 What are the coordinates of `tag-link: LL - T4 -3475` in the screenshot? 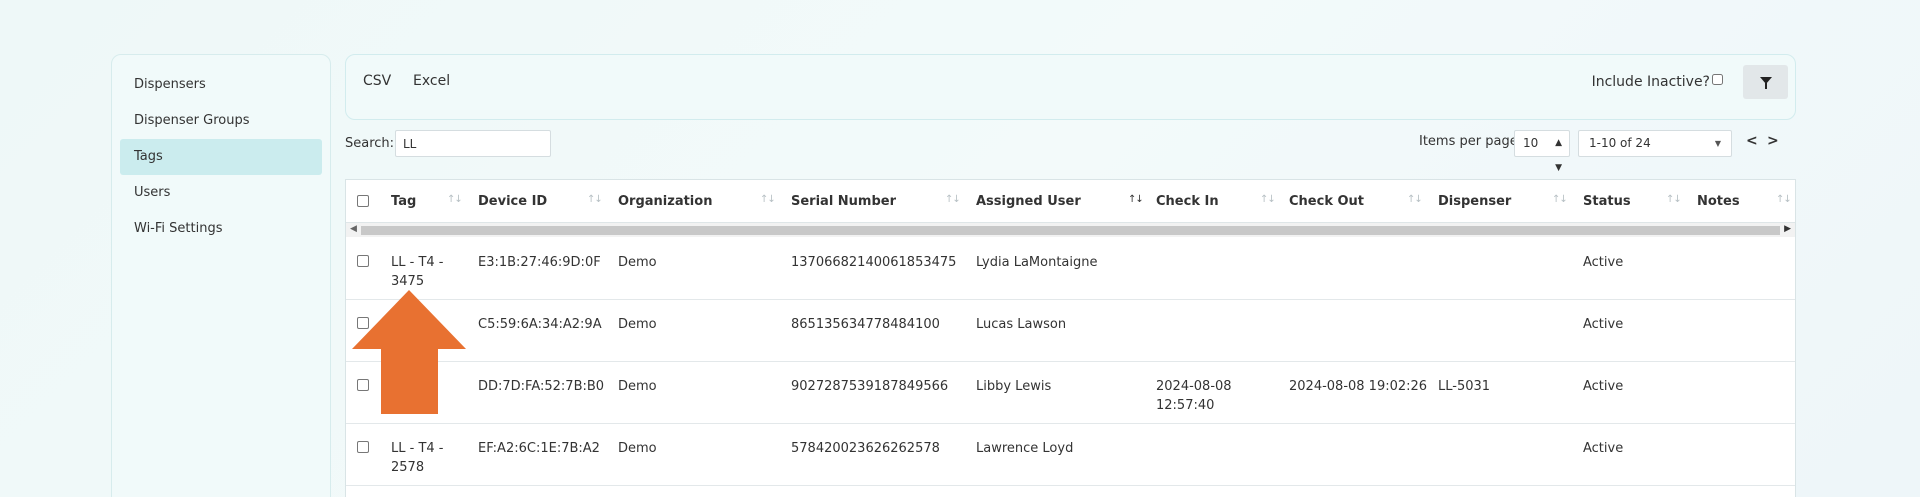 It's located at (417, 272).